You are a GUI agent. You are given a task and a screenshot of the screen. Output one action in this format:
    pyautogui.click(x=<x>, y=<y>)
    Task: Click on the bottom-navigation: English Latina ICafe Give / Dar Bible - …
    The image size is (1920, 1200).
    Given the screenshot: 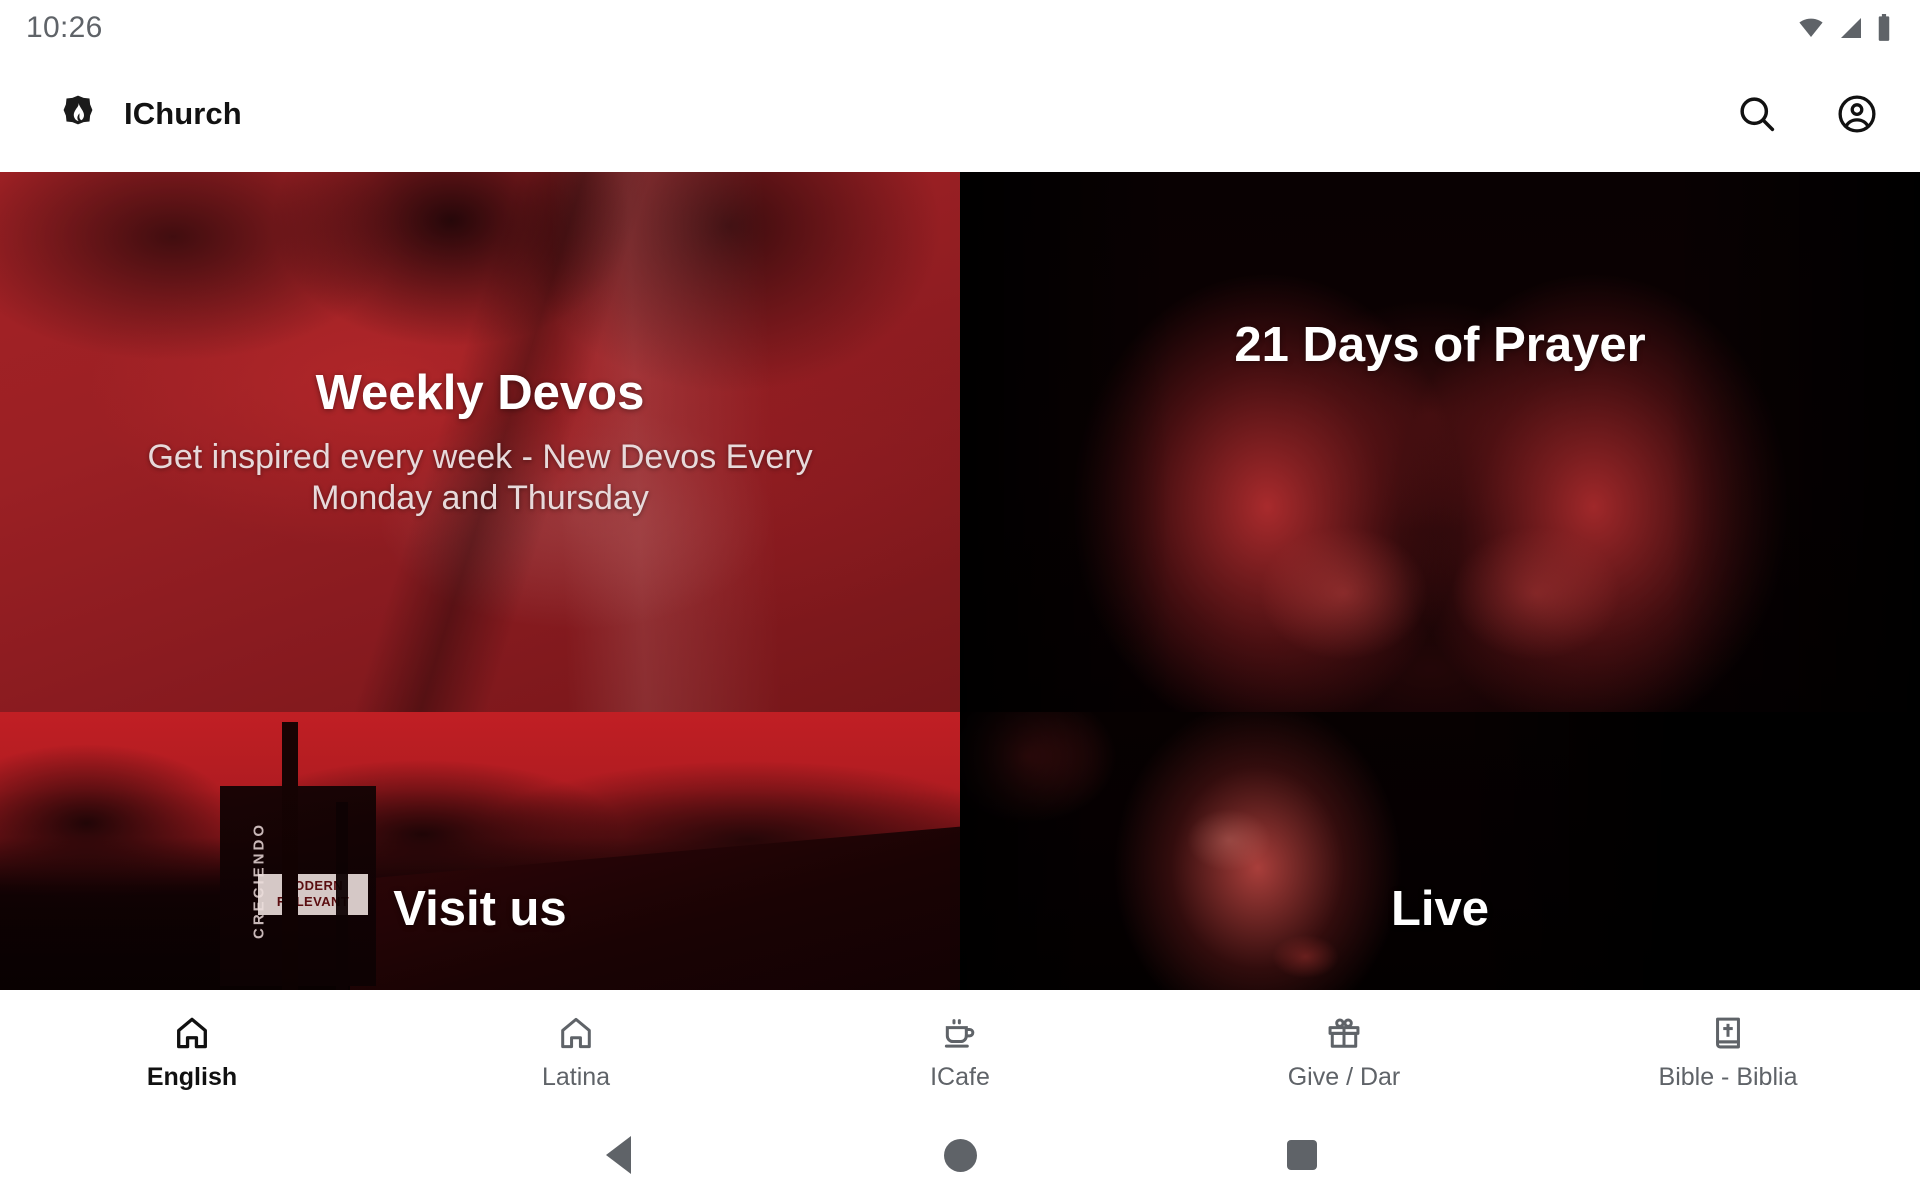 What is the action you would take?
    pyautogui.click(x=960, y=1050)
    